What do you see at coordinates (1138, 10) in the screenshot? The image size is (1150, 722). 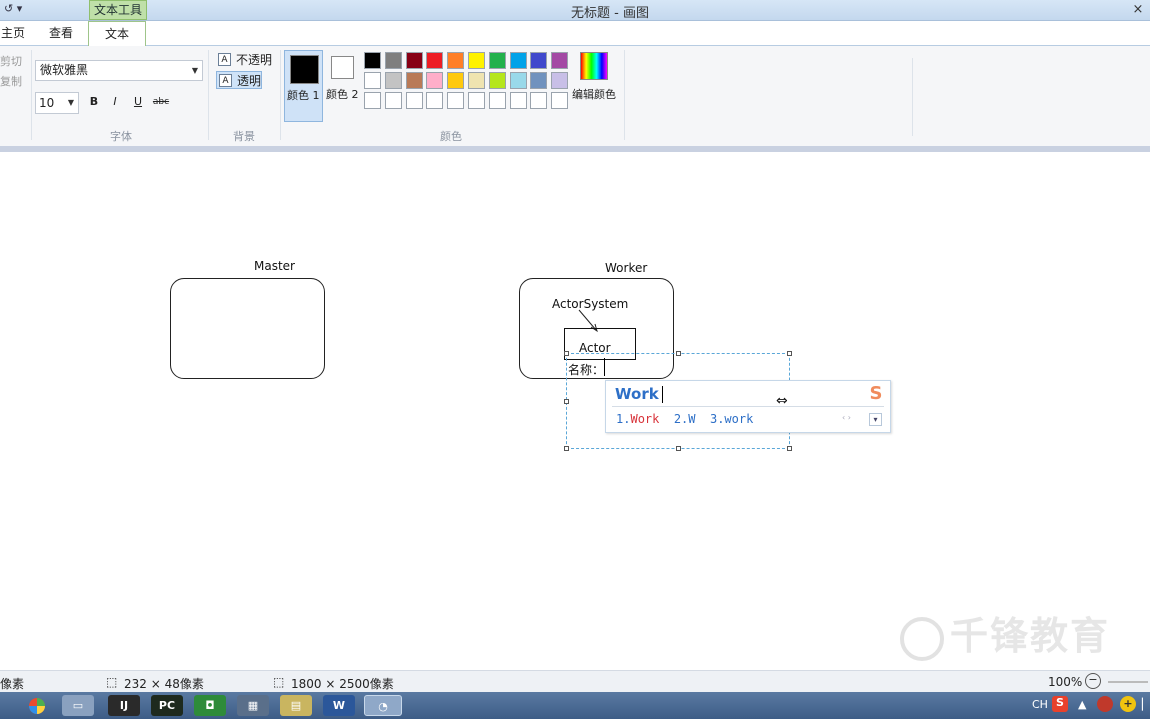 I see `close-window-button: ×` at bounding box center [1138, 10].